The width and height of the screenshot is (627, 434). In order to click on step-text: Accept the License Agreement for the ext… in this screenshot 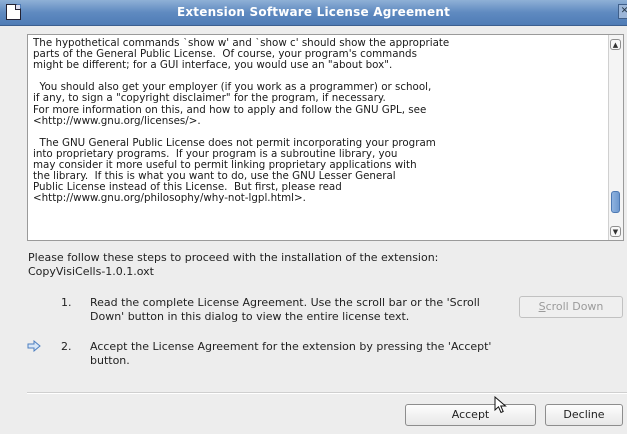, I will do `click(300, 354)`.